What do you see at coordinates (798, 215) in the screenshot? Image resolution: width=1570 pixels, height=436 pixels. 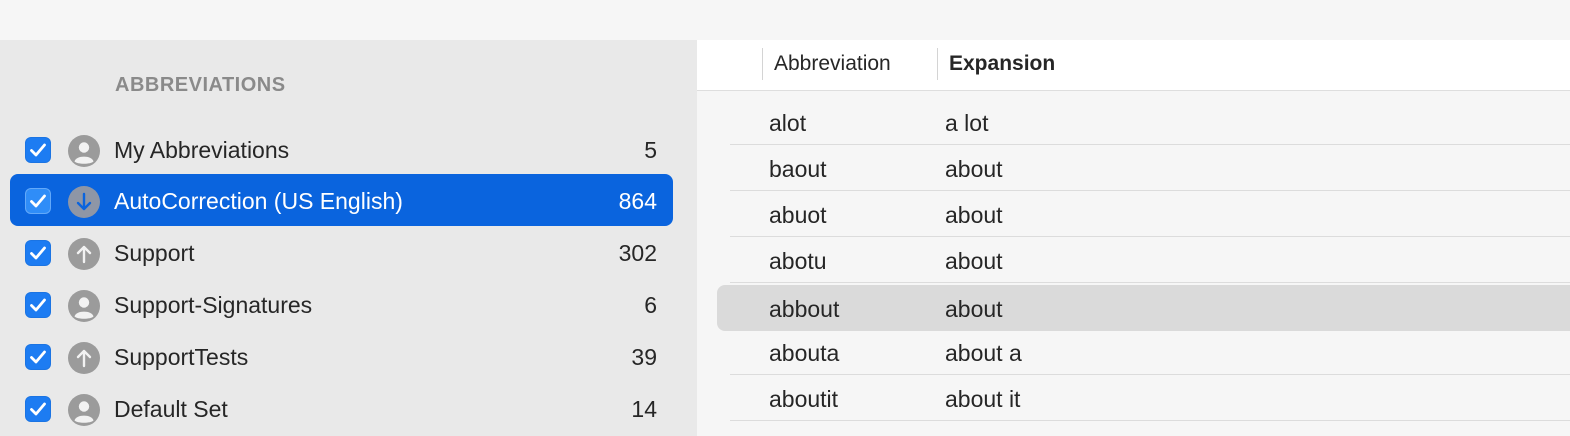 I see `cell-abbreviation: abuot` at bounding box center [798, 215].